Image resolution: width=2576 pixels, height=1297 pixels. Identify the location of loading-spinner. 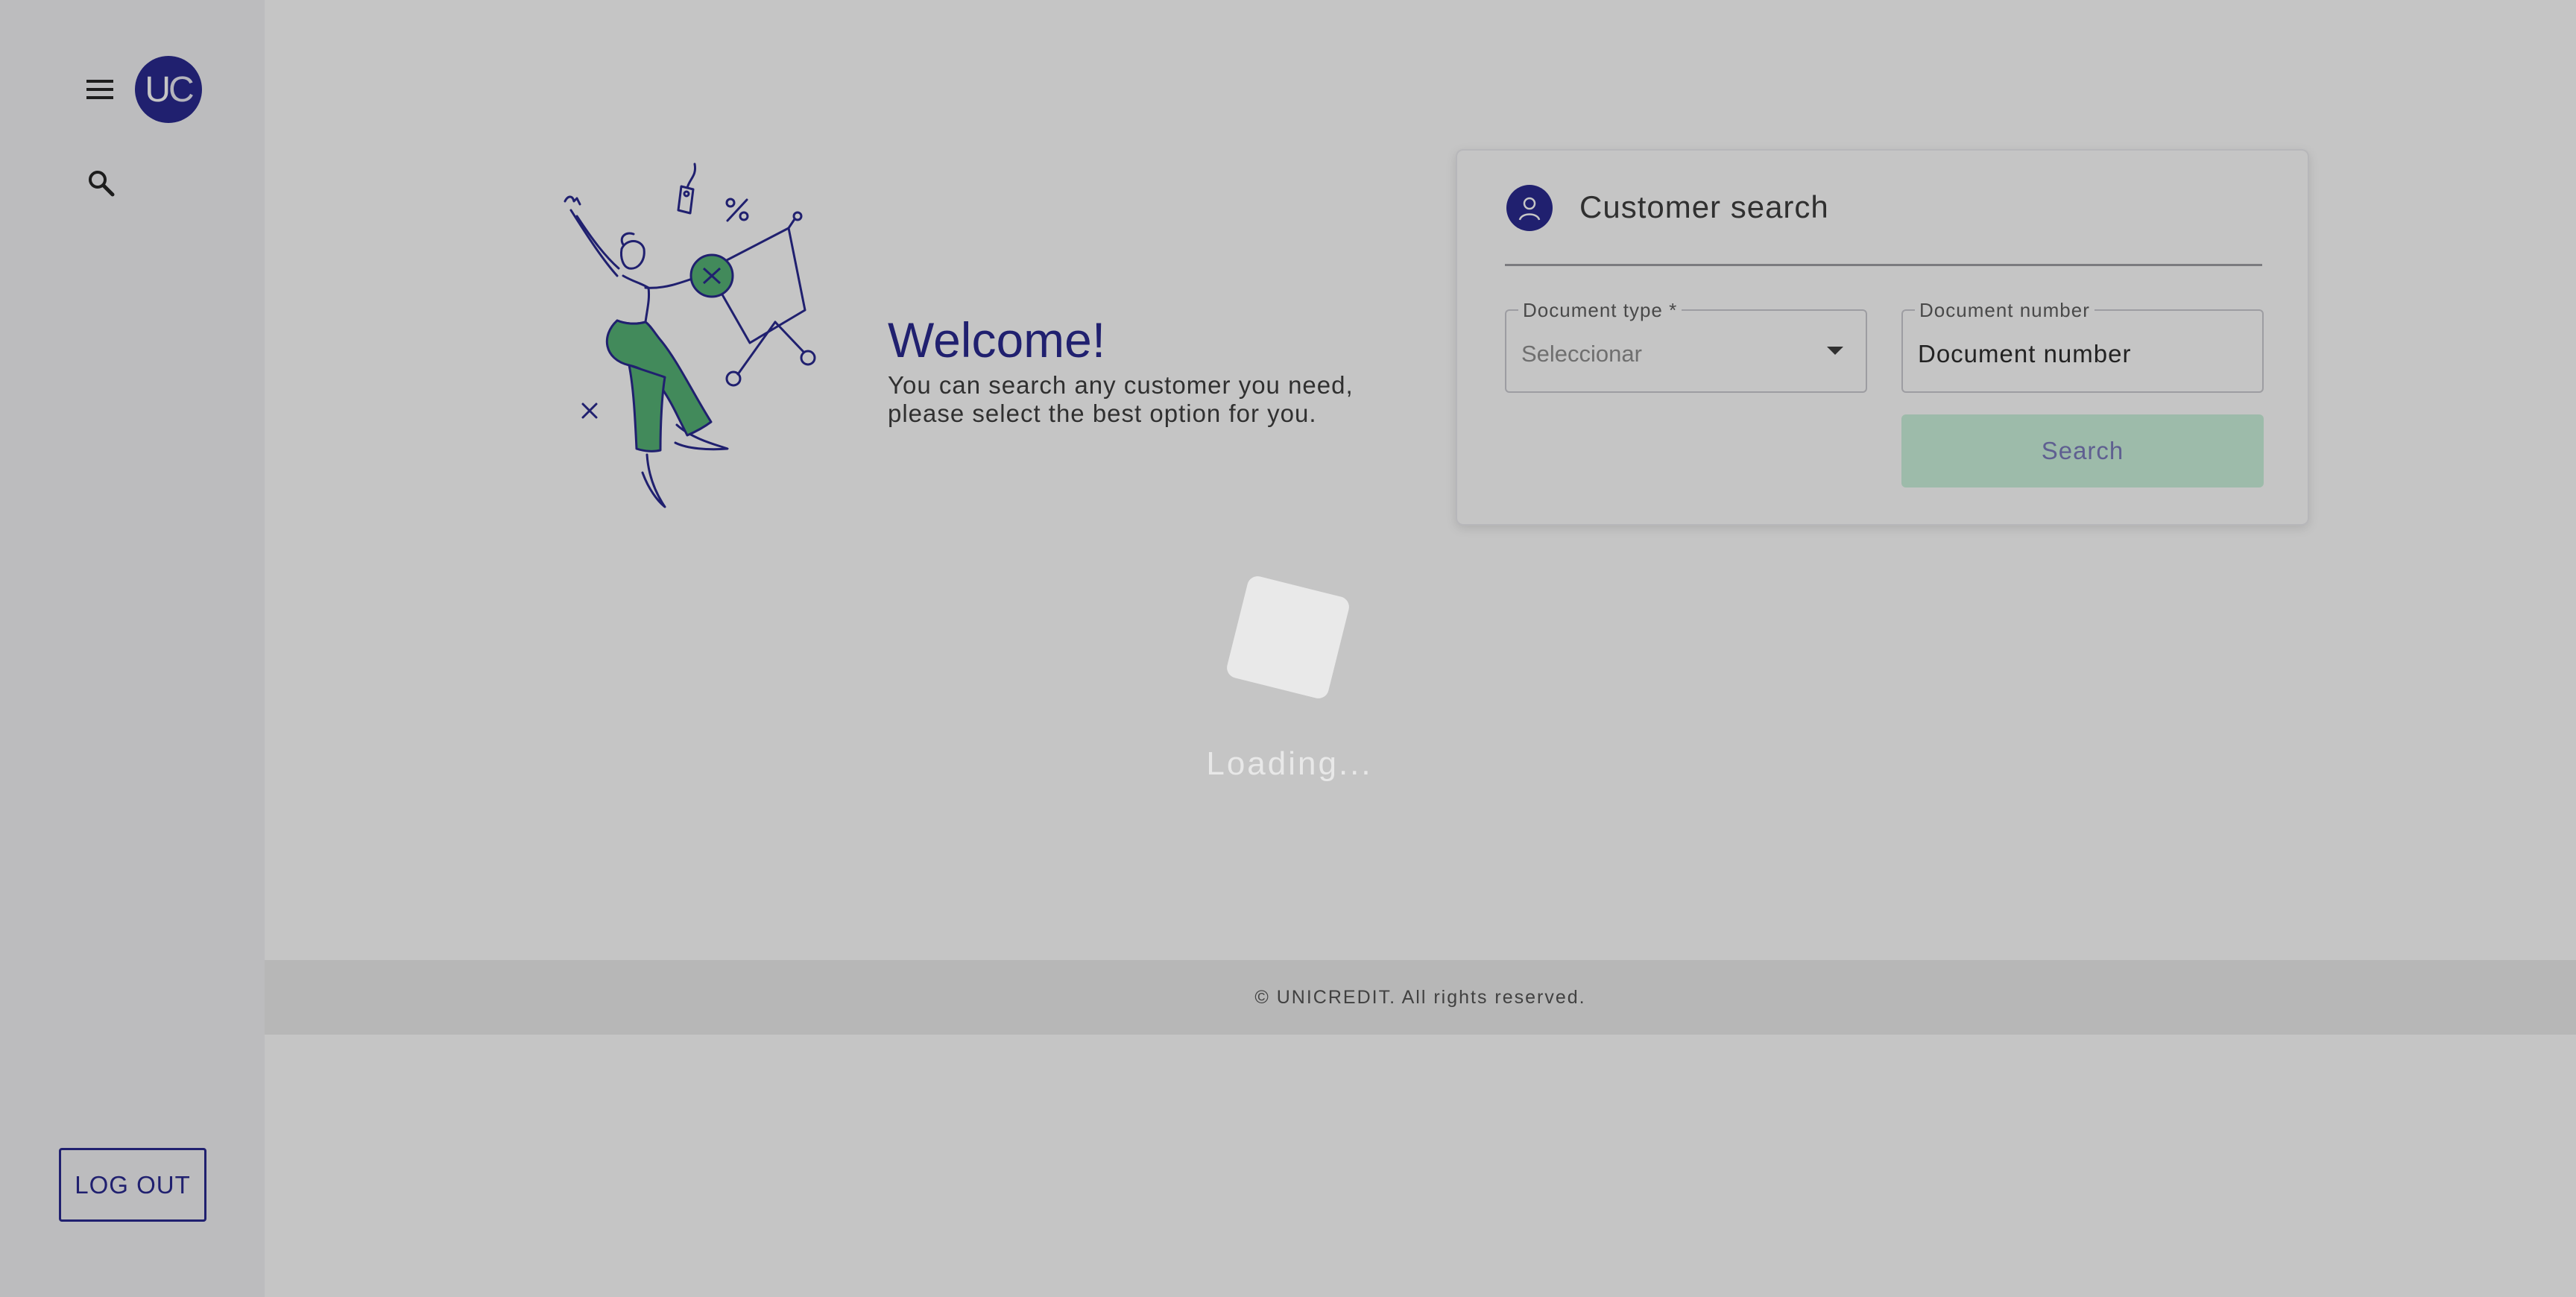
(1288, 637).